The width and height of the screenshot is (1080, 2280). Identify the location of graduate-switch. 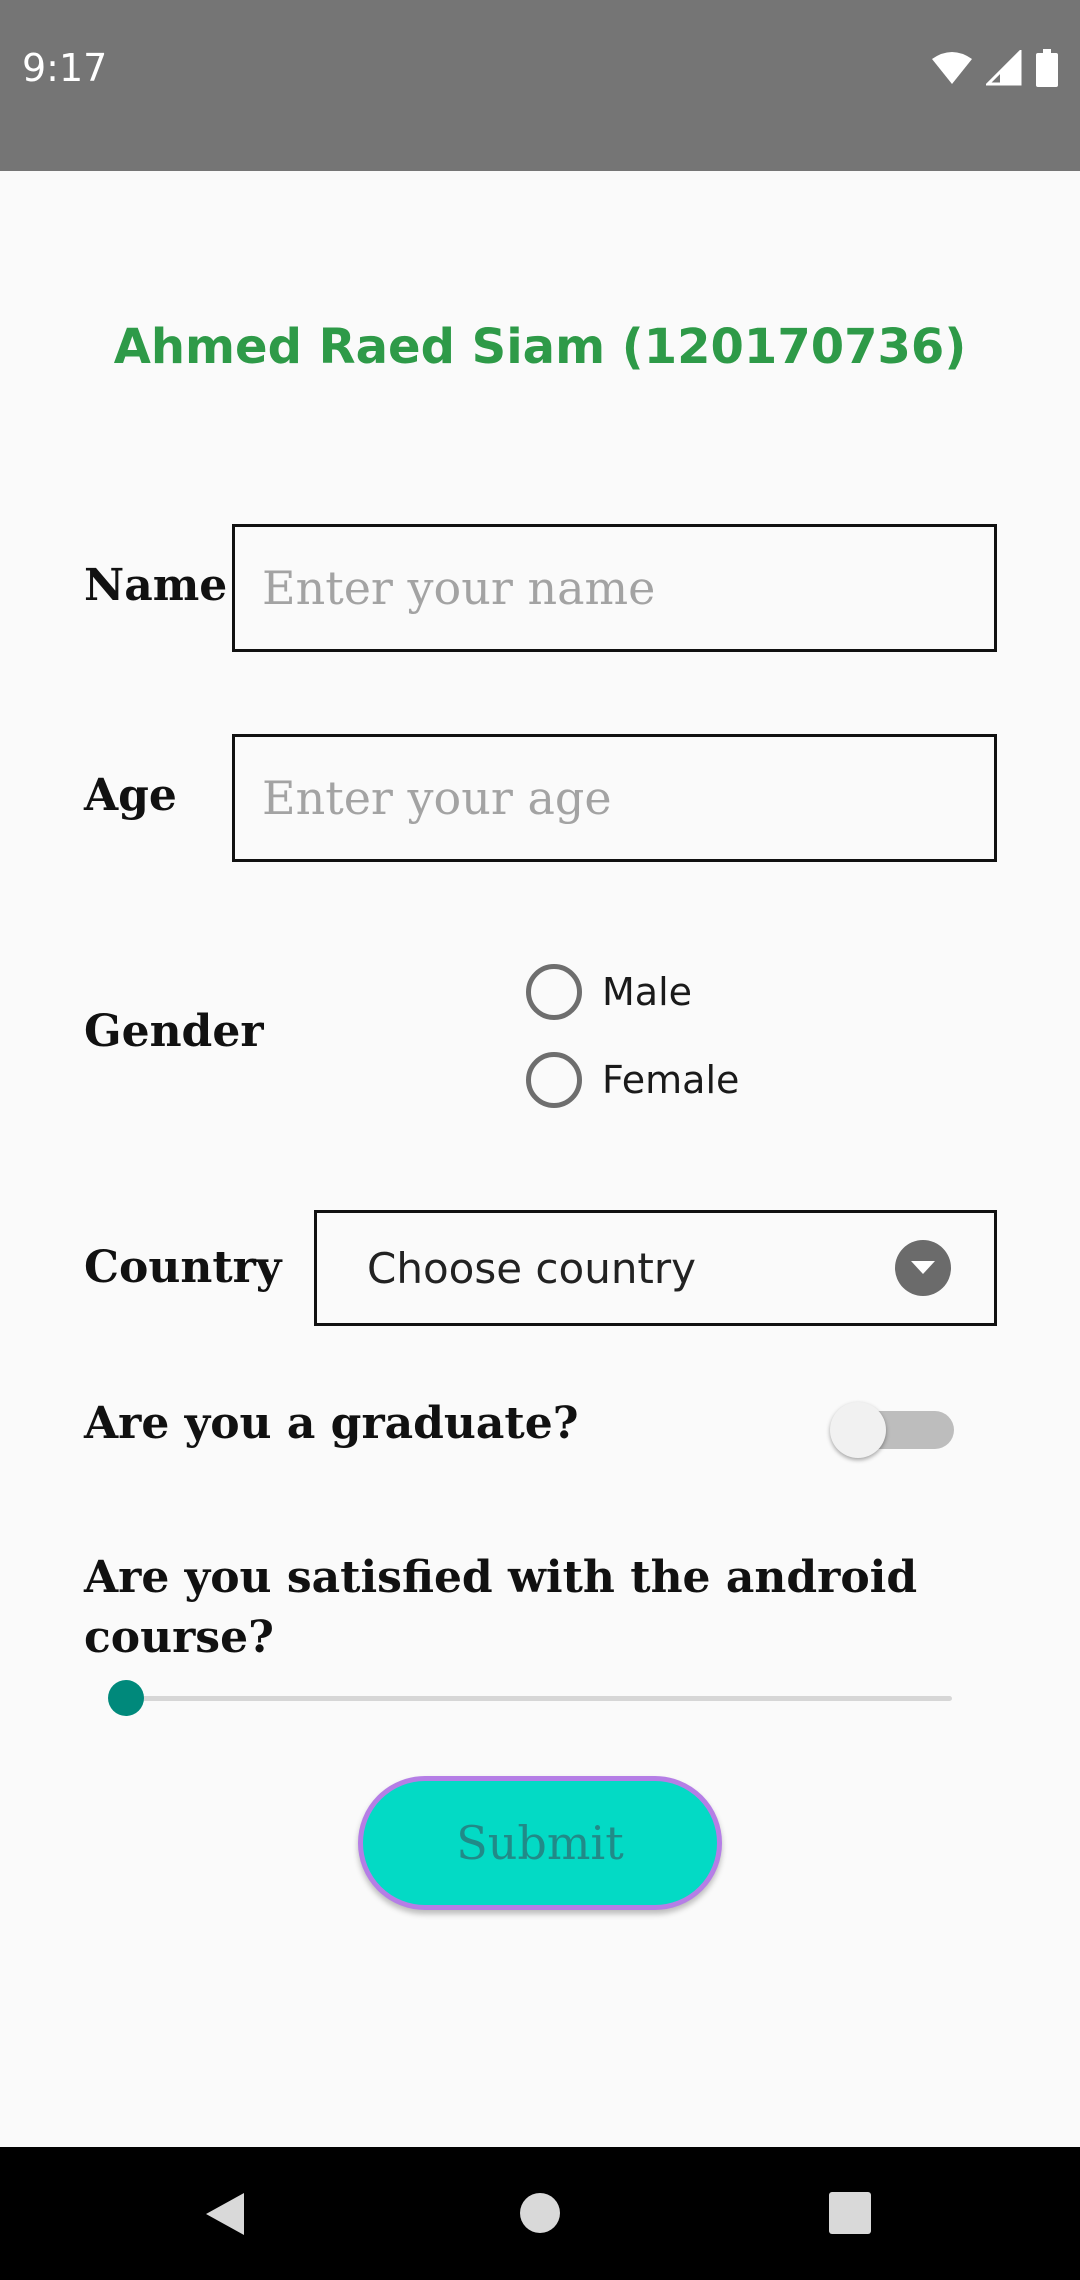
(898, 1430).